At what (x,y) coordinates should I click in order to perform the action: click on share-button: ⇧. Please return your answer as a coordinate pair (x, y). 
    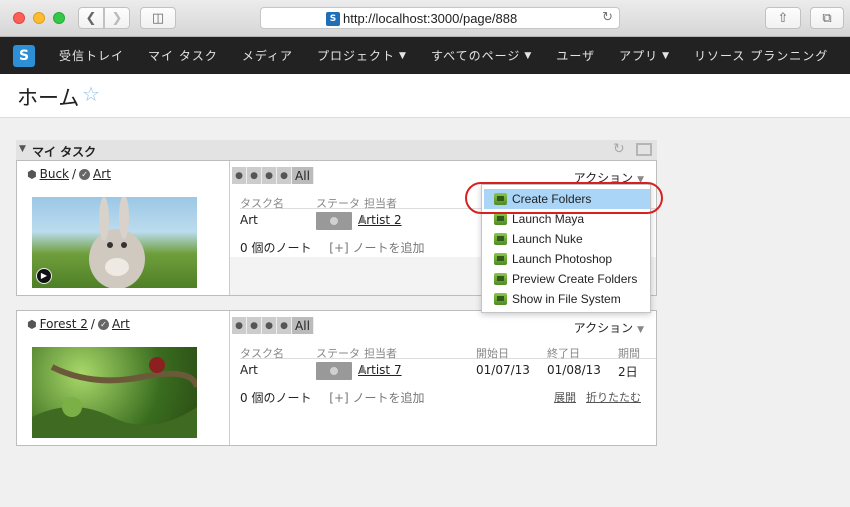
    Looking at the image, I should click on (783, 18).